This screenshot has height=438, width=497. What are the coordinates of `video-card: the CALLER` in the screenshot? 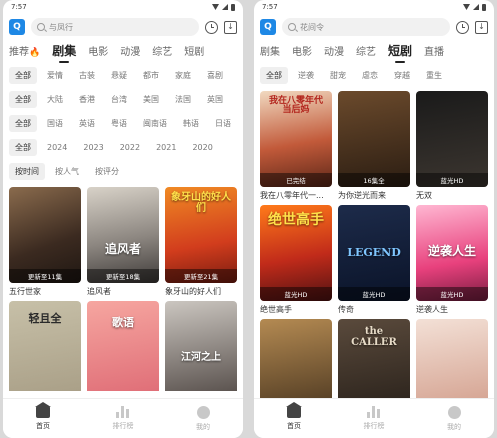 It's located at (374, 364).